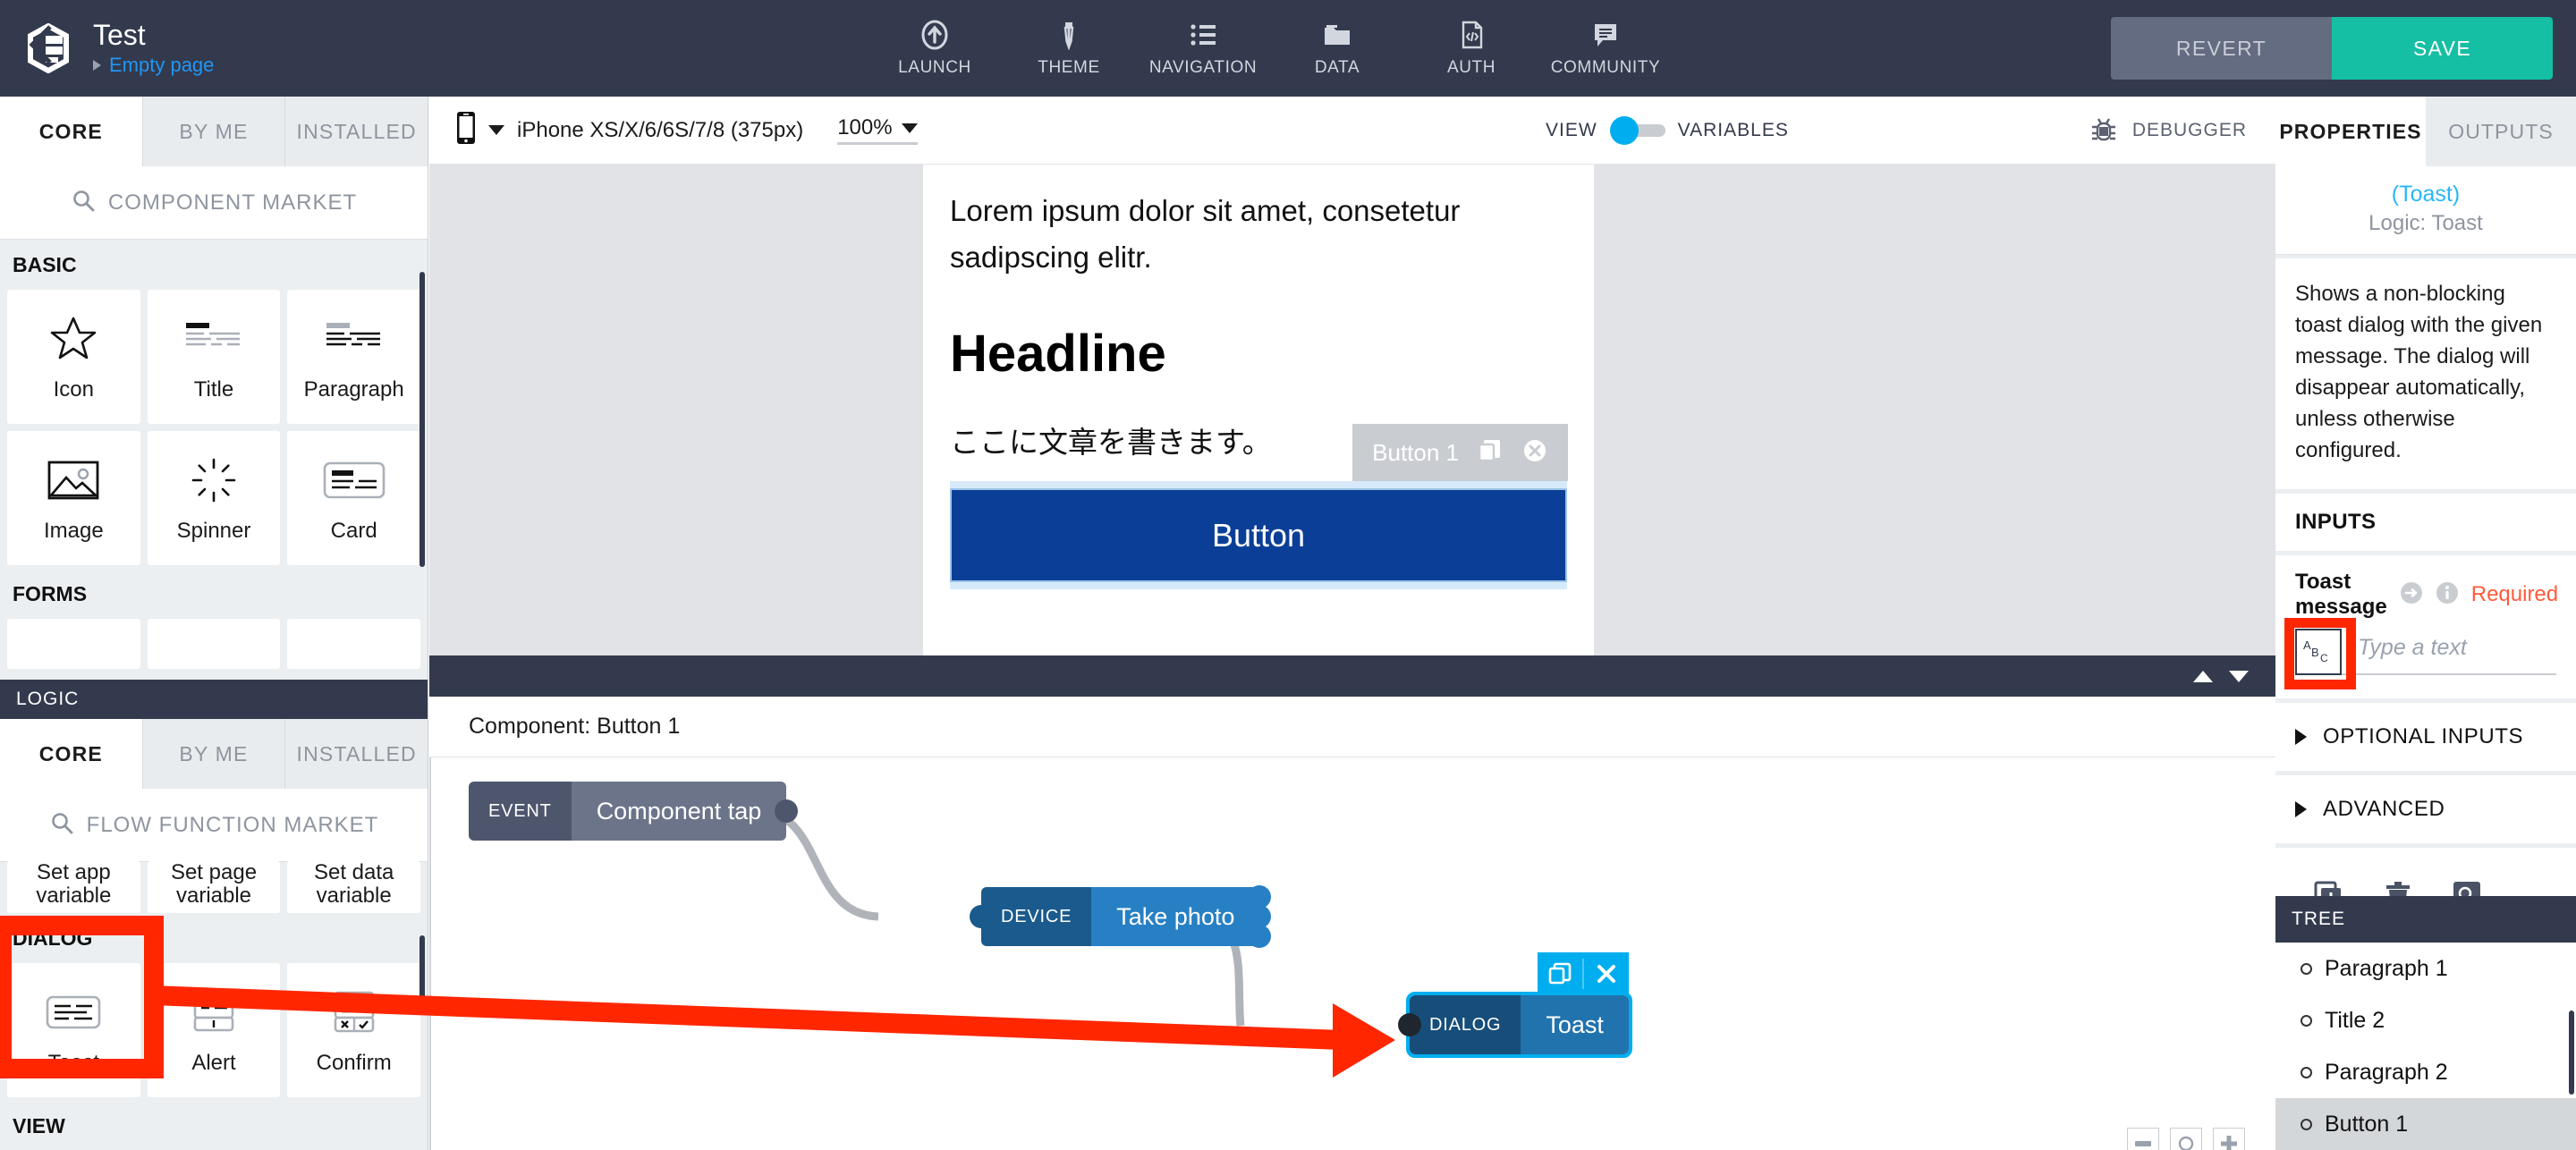  What do you see at coordinates (354, 1030) in the screenshot?
I see `logic-card-confirm: Confirm` at bounding box center [354, 1030].